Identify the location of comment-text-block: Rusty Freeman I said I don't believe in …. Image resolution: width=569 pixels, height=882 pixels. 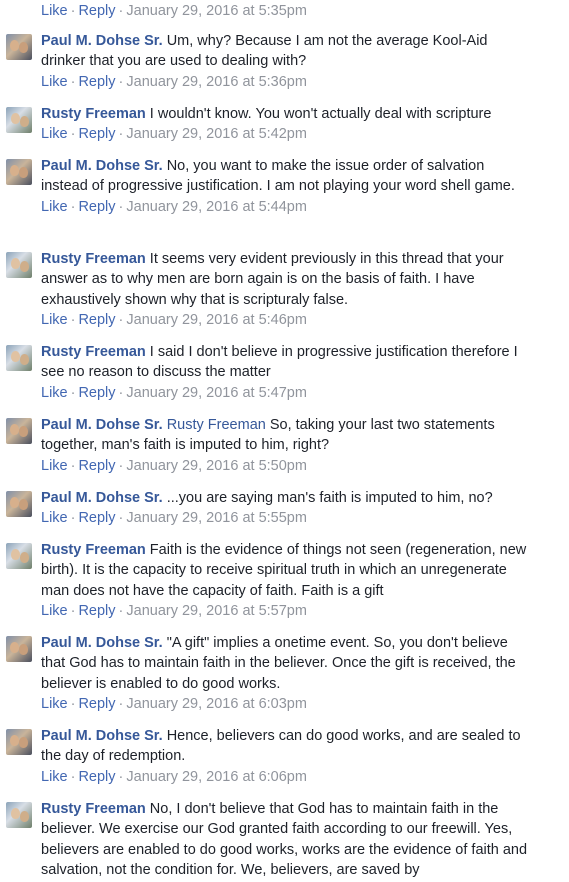
(286, 362).